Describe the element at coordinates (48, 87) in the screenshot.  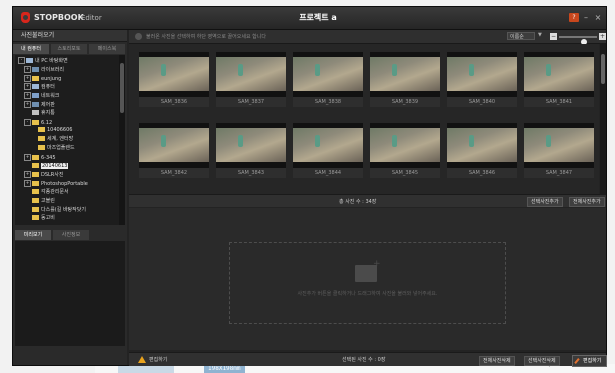
I see `tree-item-label: 컴퓨터` at that location.